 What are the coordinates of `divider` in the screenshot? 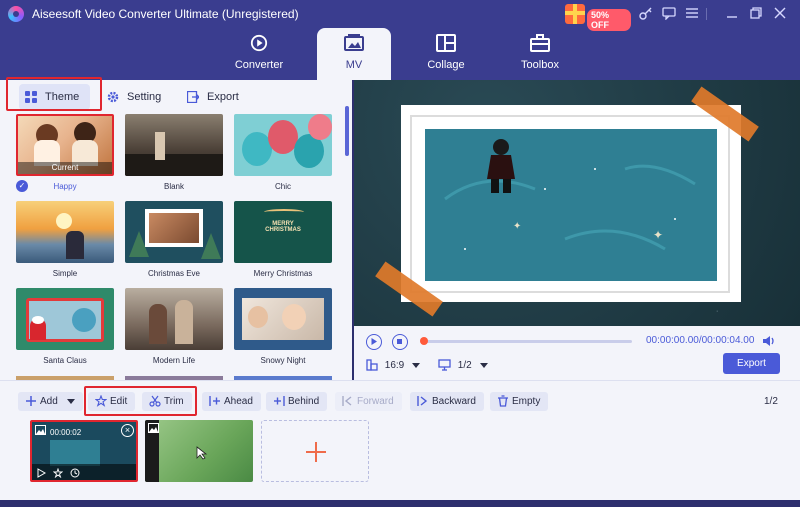 It's located at (706, 14).